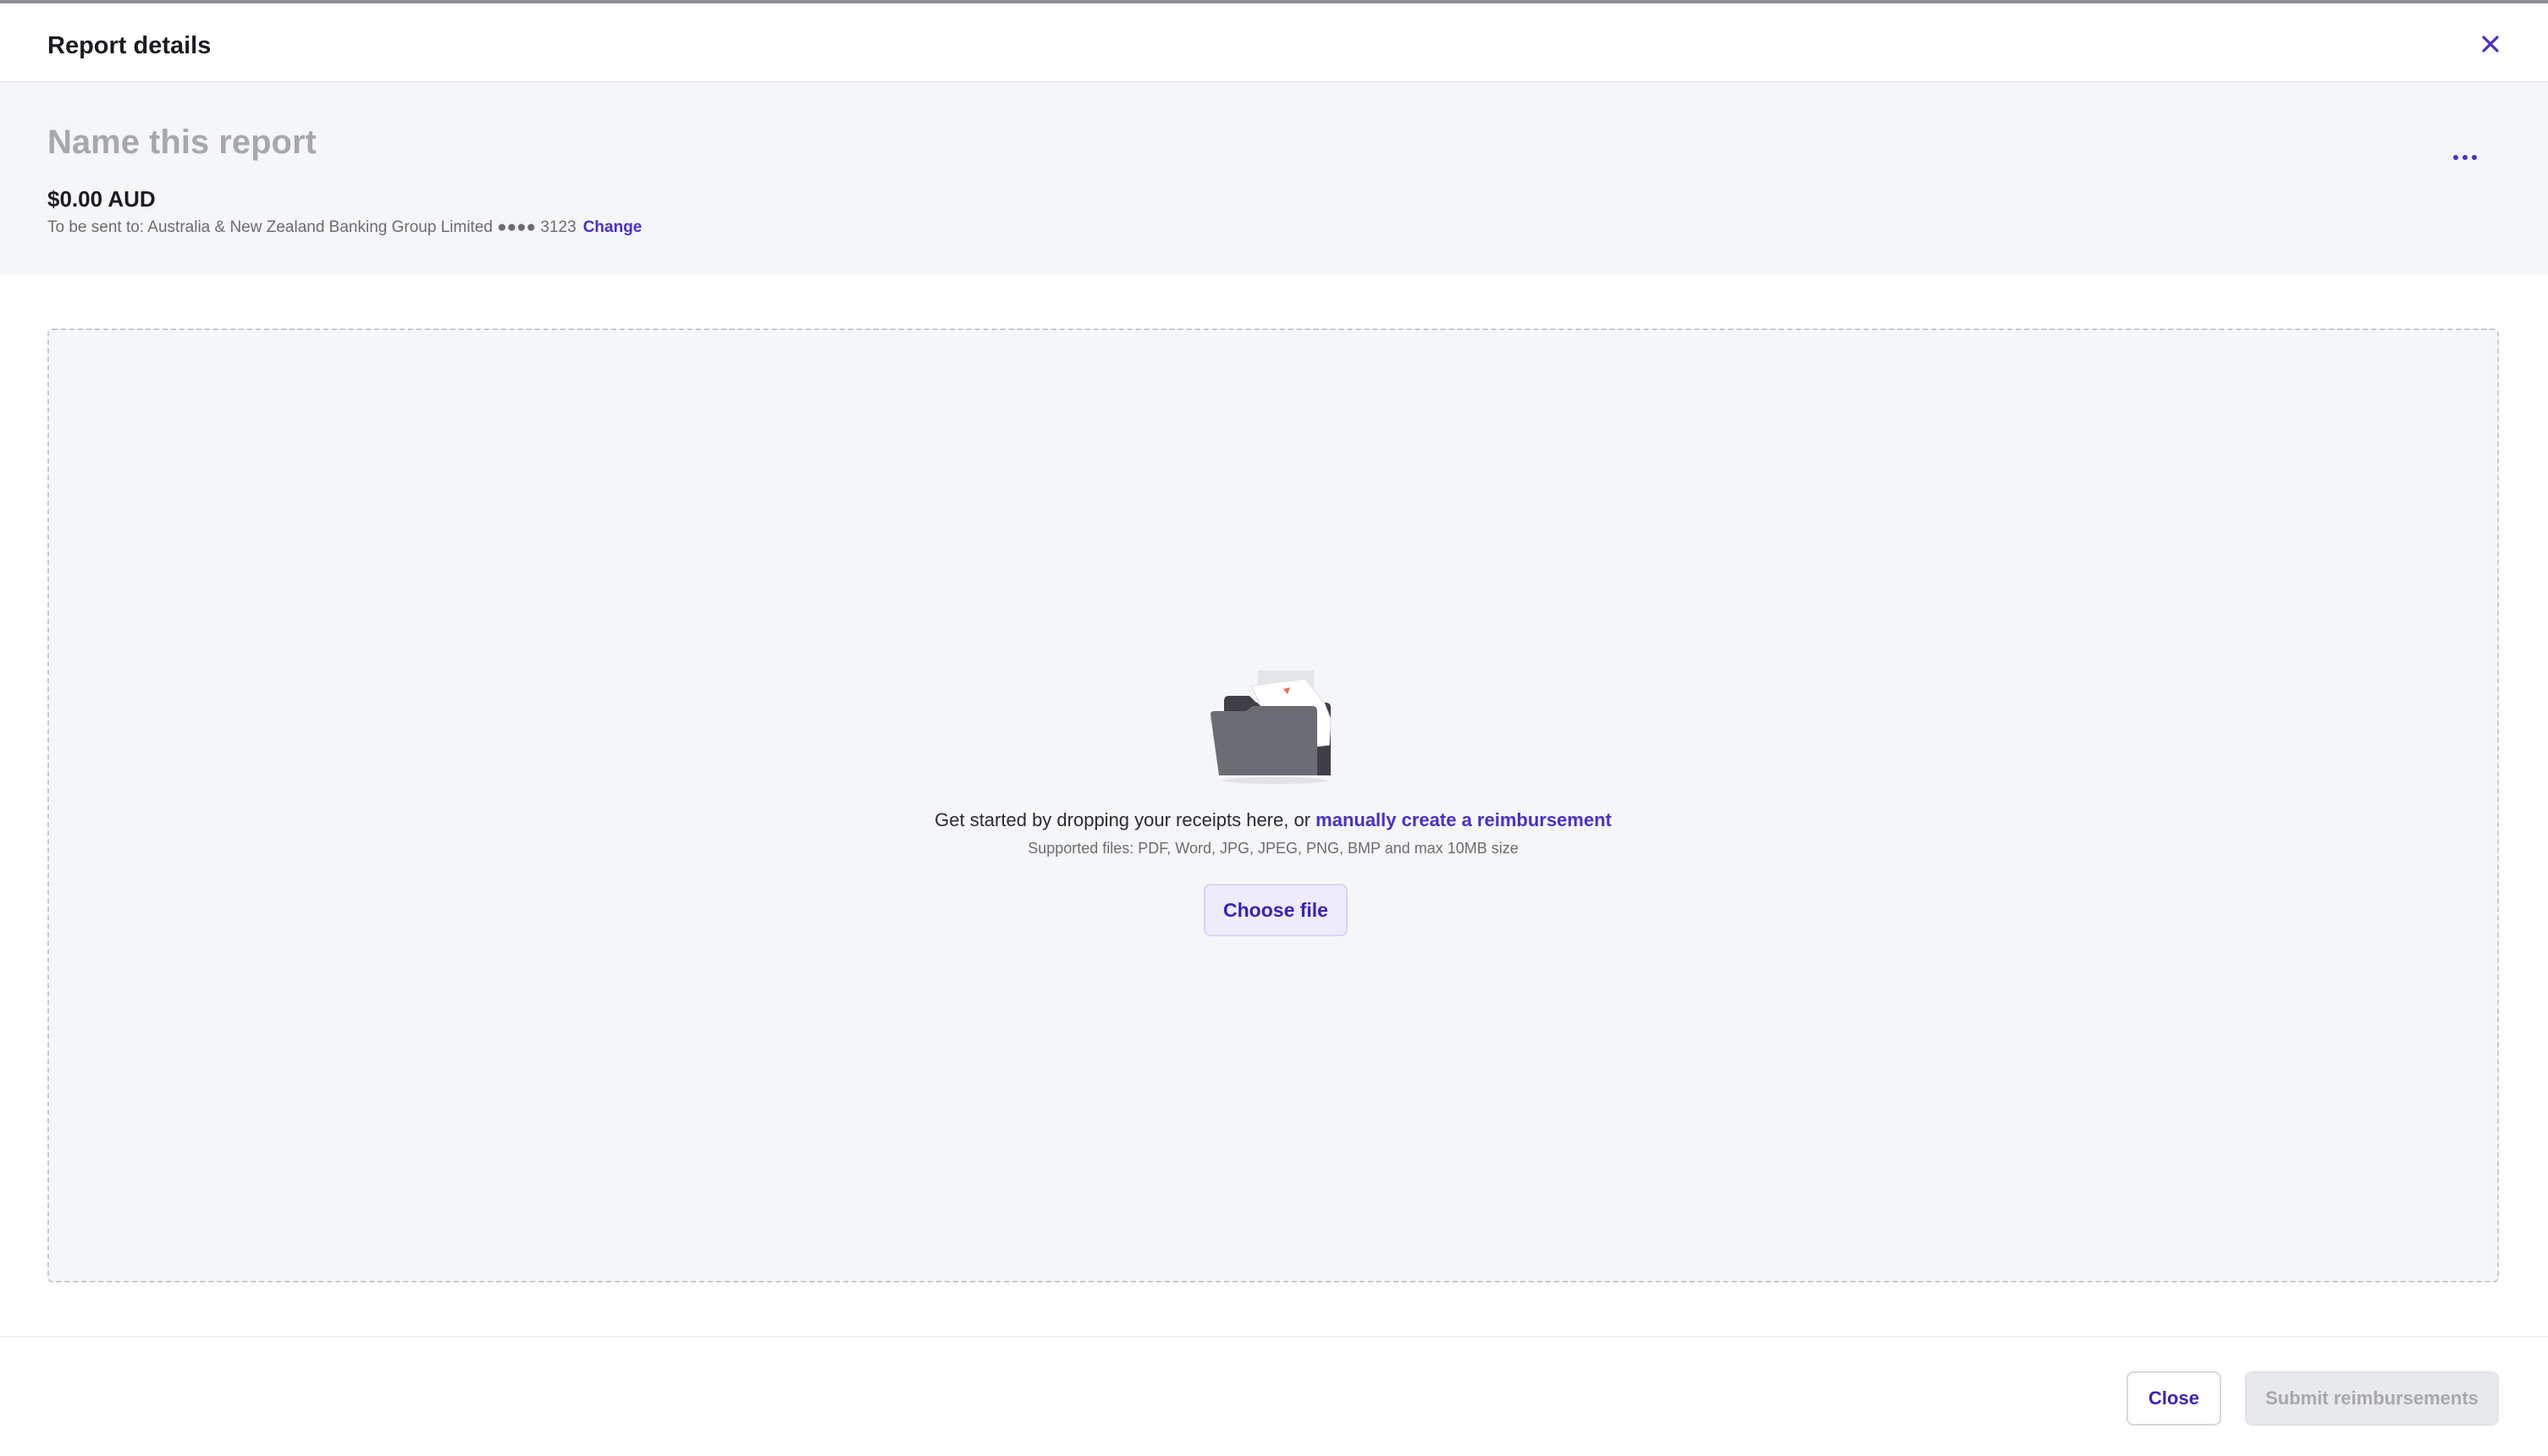  I want to click on submit-reimbursements-button: Submit reimbursements, so click(2372, 1398).